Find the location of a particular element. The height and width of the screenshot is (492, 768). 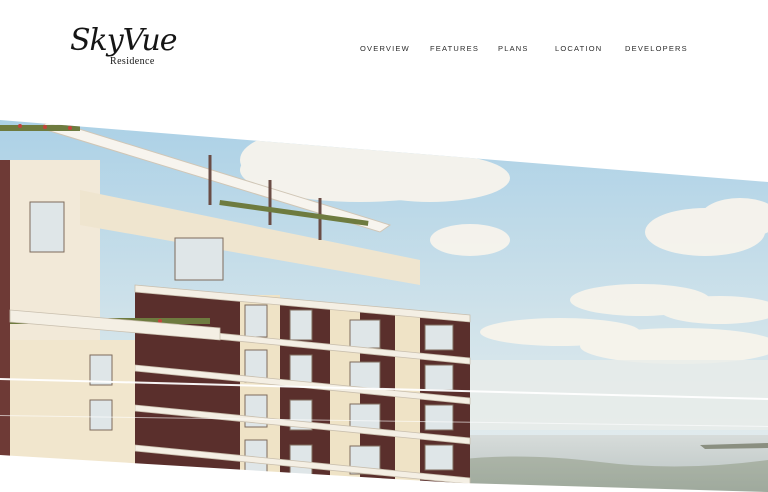

nav-overview: OVERVIEW is located at coordinates (385, 48).